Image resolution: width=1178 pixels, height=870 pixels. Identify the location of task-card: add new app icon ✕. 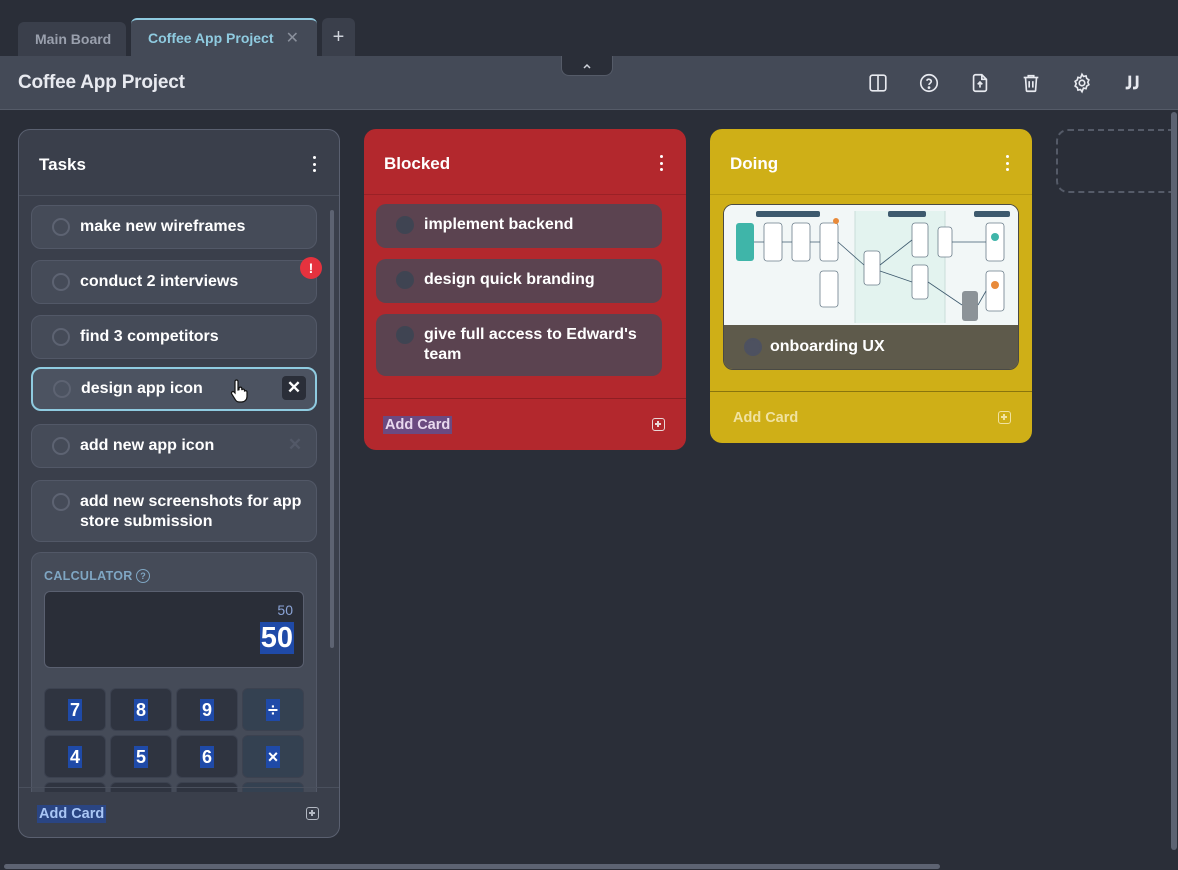
(174, 446).